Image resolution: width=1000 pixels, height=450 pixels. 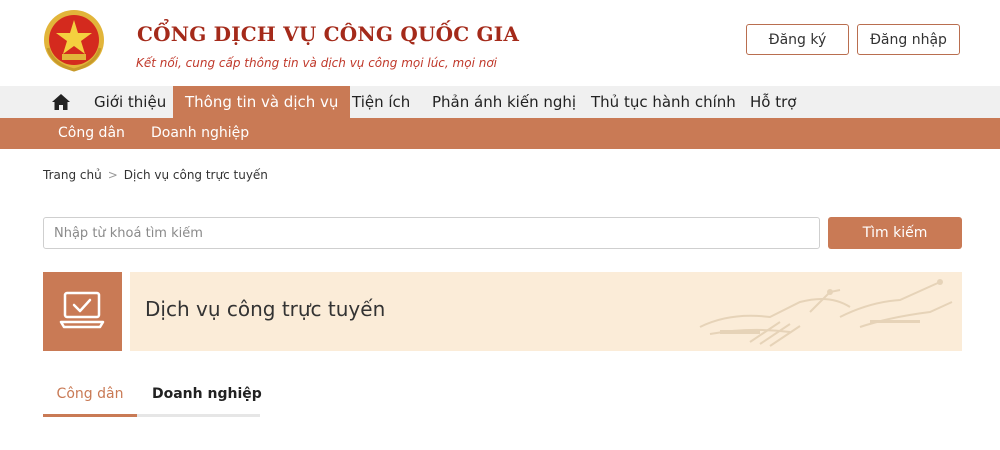 I want to click on breadcrumb-home-link: Trang chủ, so click(x=72, y=175).